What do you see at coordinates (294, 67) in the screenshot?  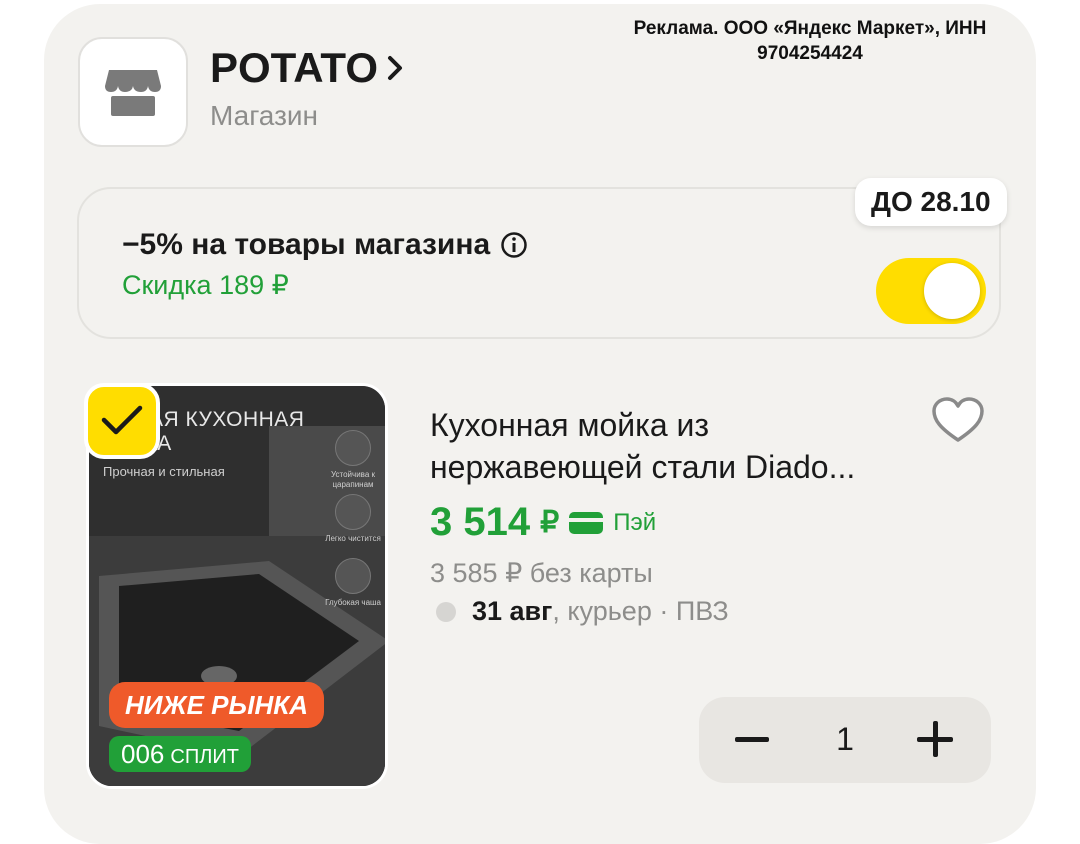 I see `shop-name: POTATO` at bounding box center [294, 67].